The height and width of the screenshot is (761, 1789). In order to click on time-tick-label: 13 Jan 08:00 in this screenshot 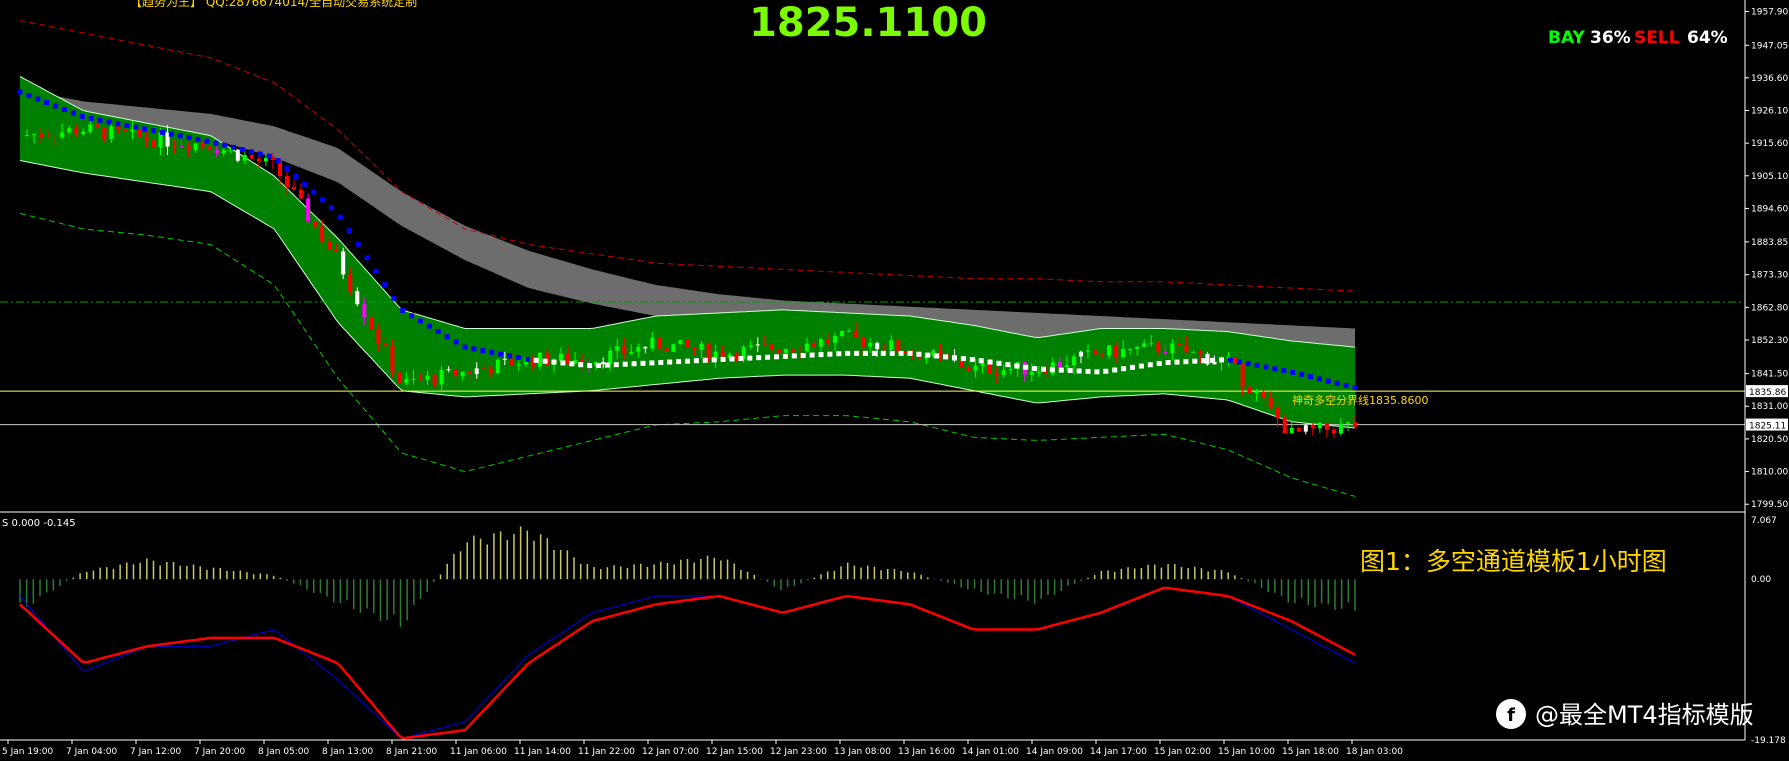, I will do `click(862, 752)`.